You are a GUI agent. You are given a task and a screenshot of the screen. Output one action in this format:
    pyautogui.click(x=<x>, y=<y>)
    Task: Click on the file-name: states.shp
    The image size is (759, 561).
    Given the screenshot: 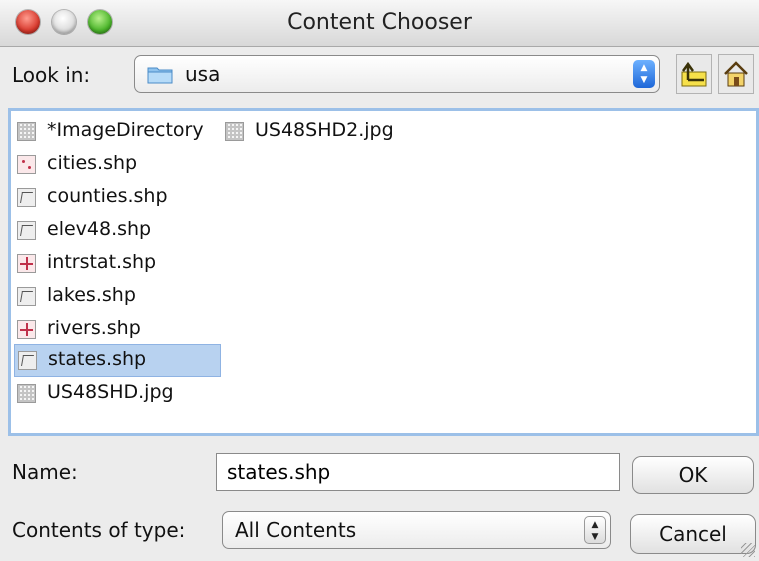 What is the action you would take?
    pyautogui.click(x=97, y=359)
    